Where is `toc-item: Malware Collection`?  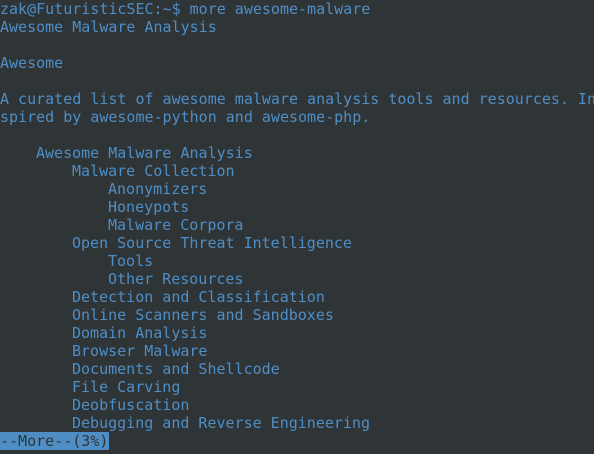 toc-item: Malware Collection is located at coordinates (117, 171).